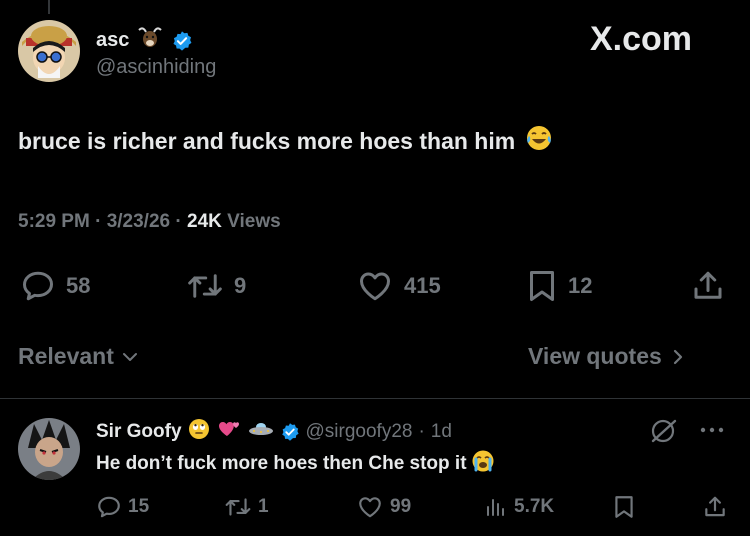  I want to click on share-icon, so click(708, 285).